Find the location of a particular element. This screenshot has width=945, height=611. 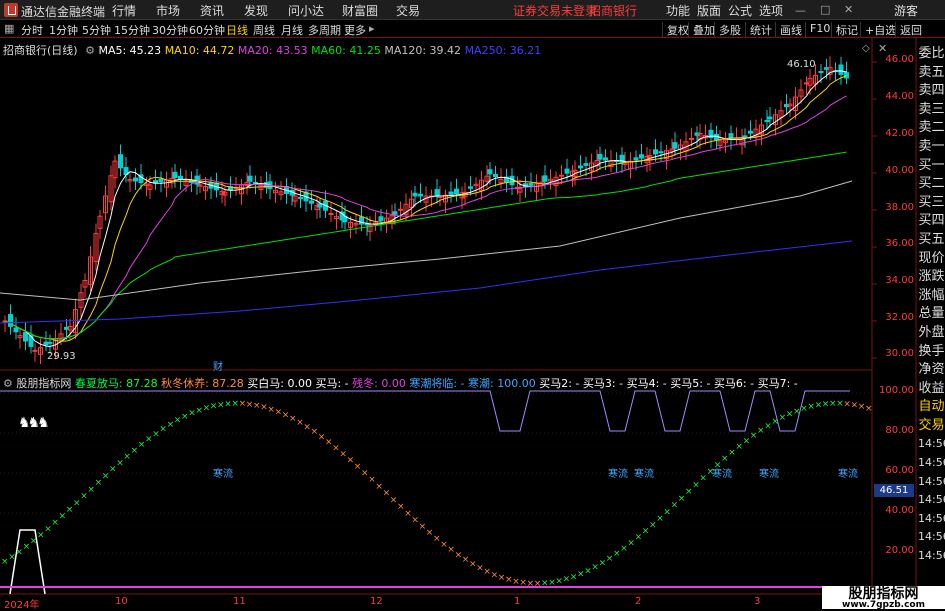

sidebar-item: 买二 is located at coordinates (931, 184).